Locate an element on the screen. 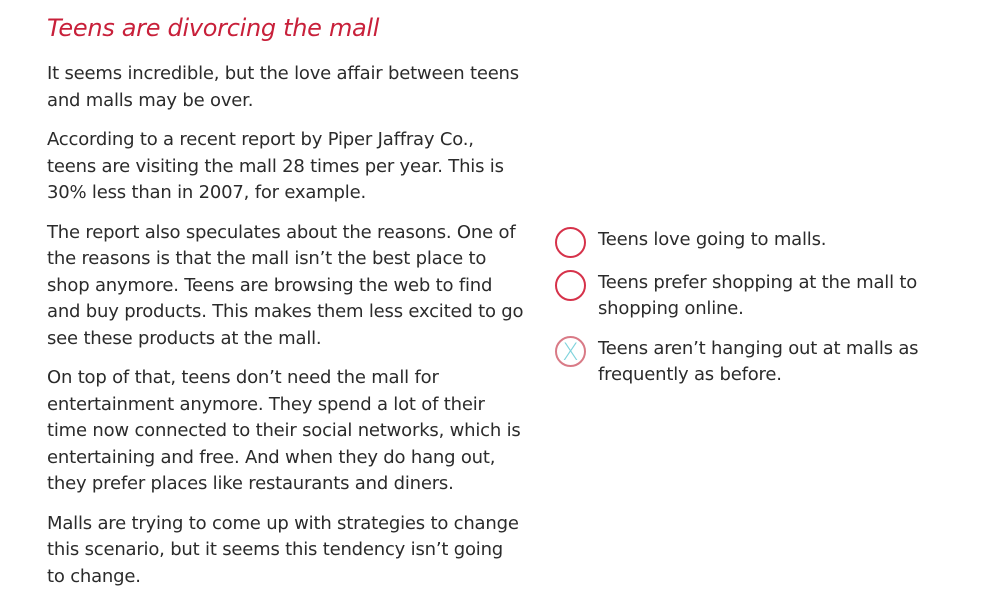  x-mark-icon: X is located at coordinates (570, 351).